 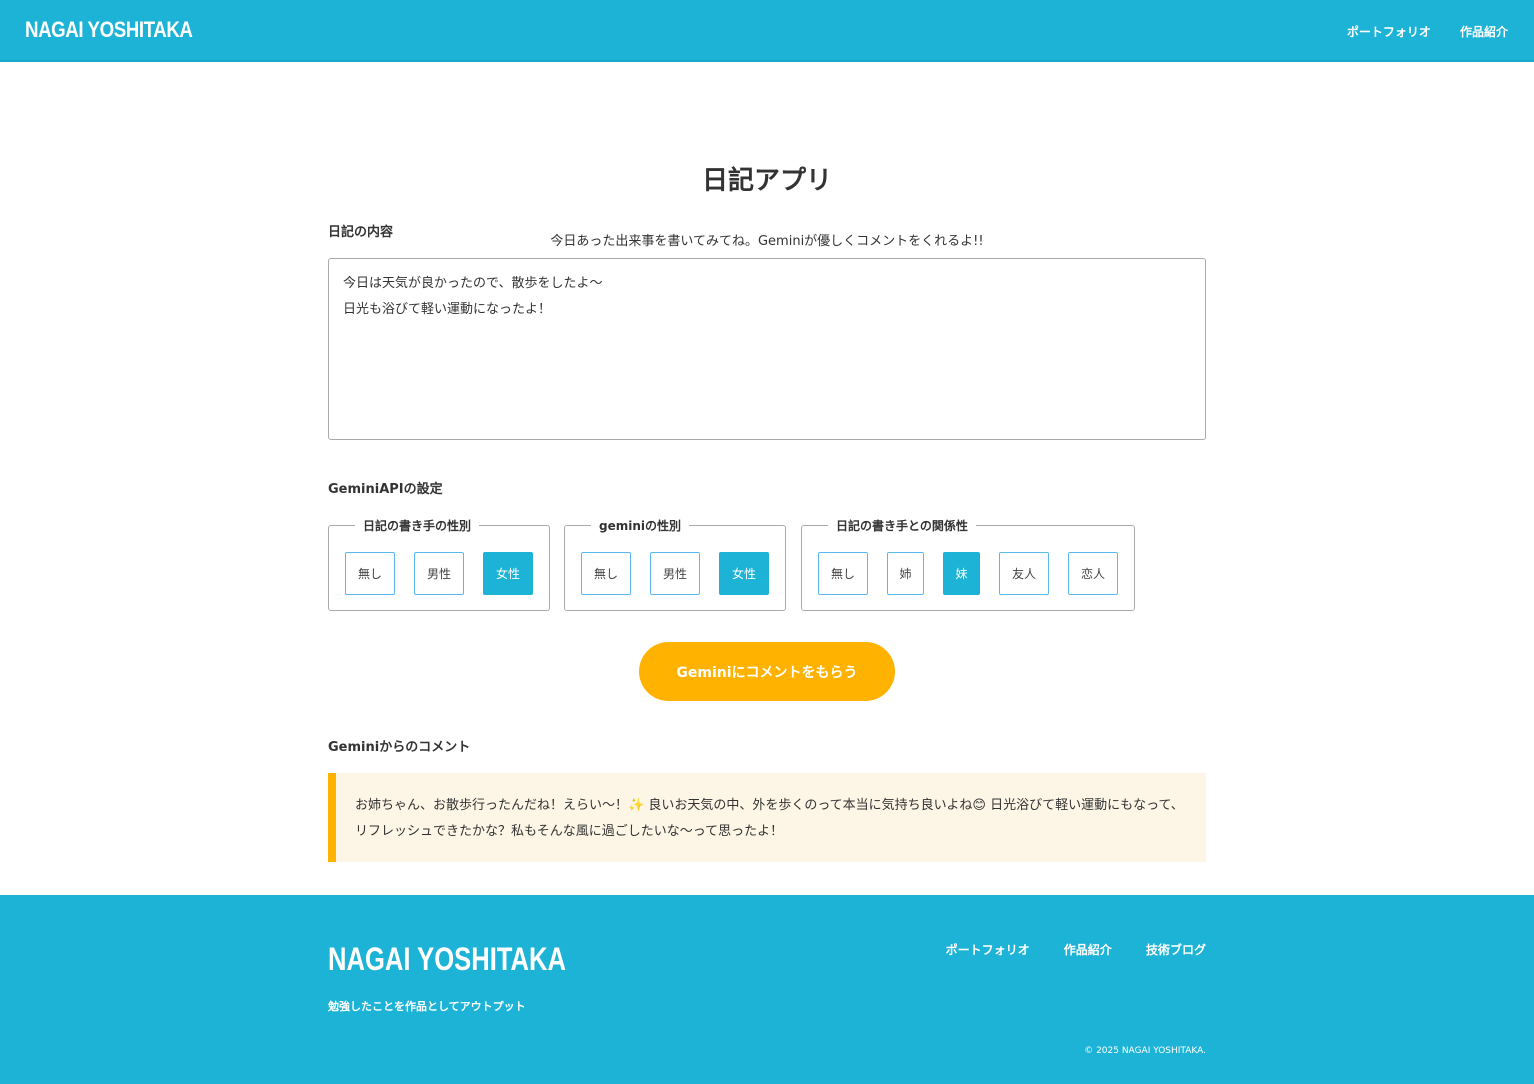 What do you see at coordinates (640, 526) in the screenshot?
I see `group-legend: geminiの性別` at bounding box center [640, 526].